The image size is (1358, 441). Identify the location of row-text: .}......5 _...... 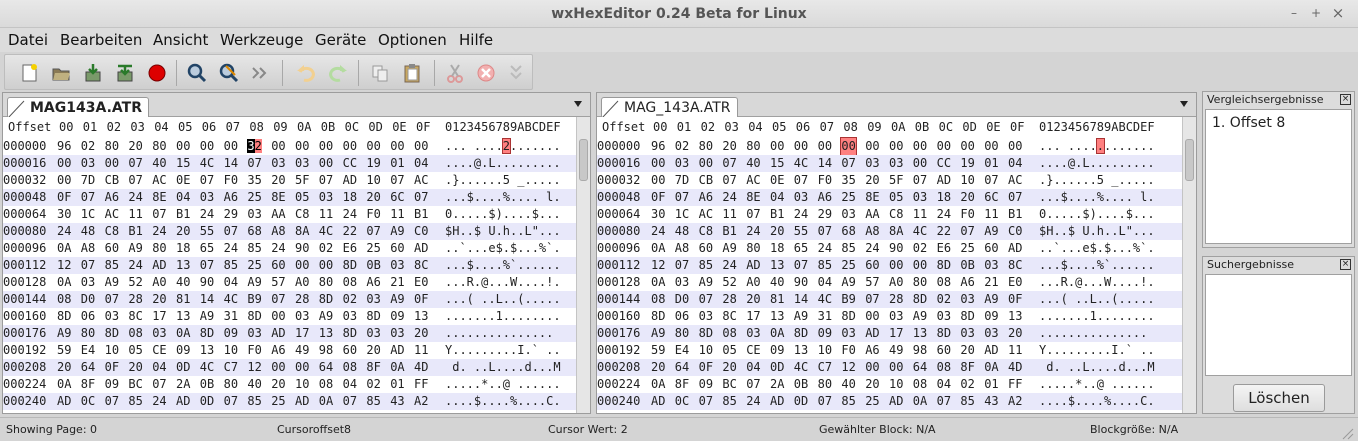
(503, 180).